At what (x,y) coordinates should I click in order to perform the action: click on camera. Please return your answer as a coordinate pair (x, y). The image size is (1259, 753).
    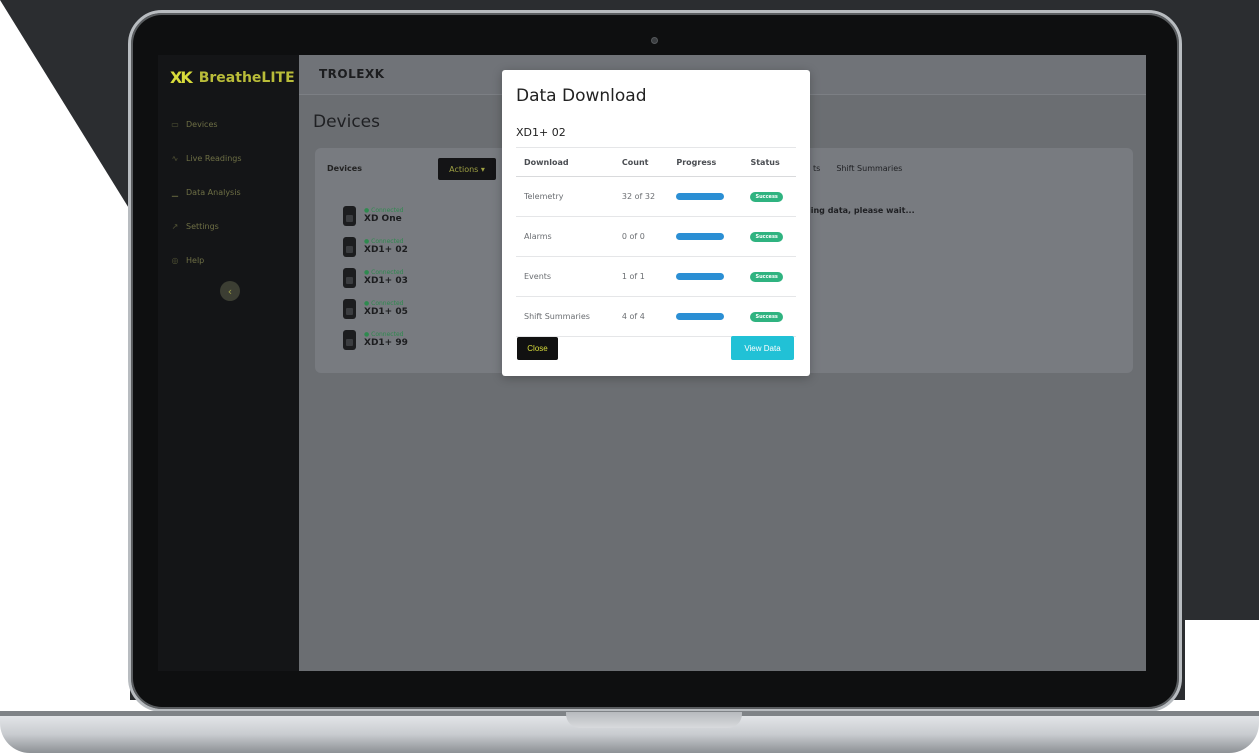
    Looking at the image, I should click on (654, 40).